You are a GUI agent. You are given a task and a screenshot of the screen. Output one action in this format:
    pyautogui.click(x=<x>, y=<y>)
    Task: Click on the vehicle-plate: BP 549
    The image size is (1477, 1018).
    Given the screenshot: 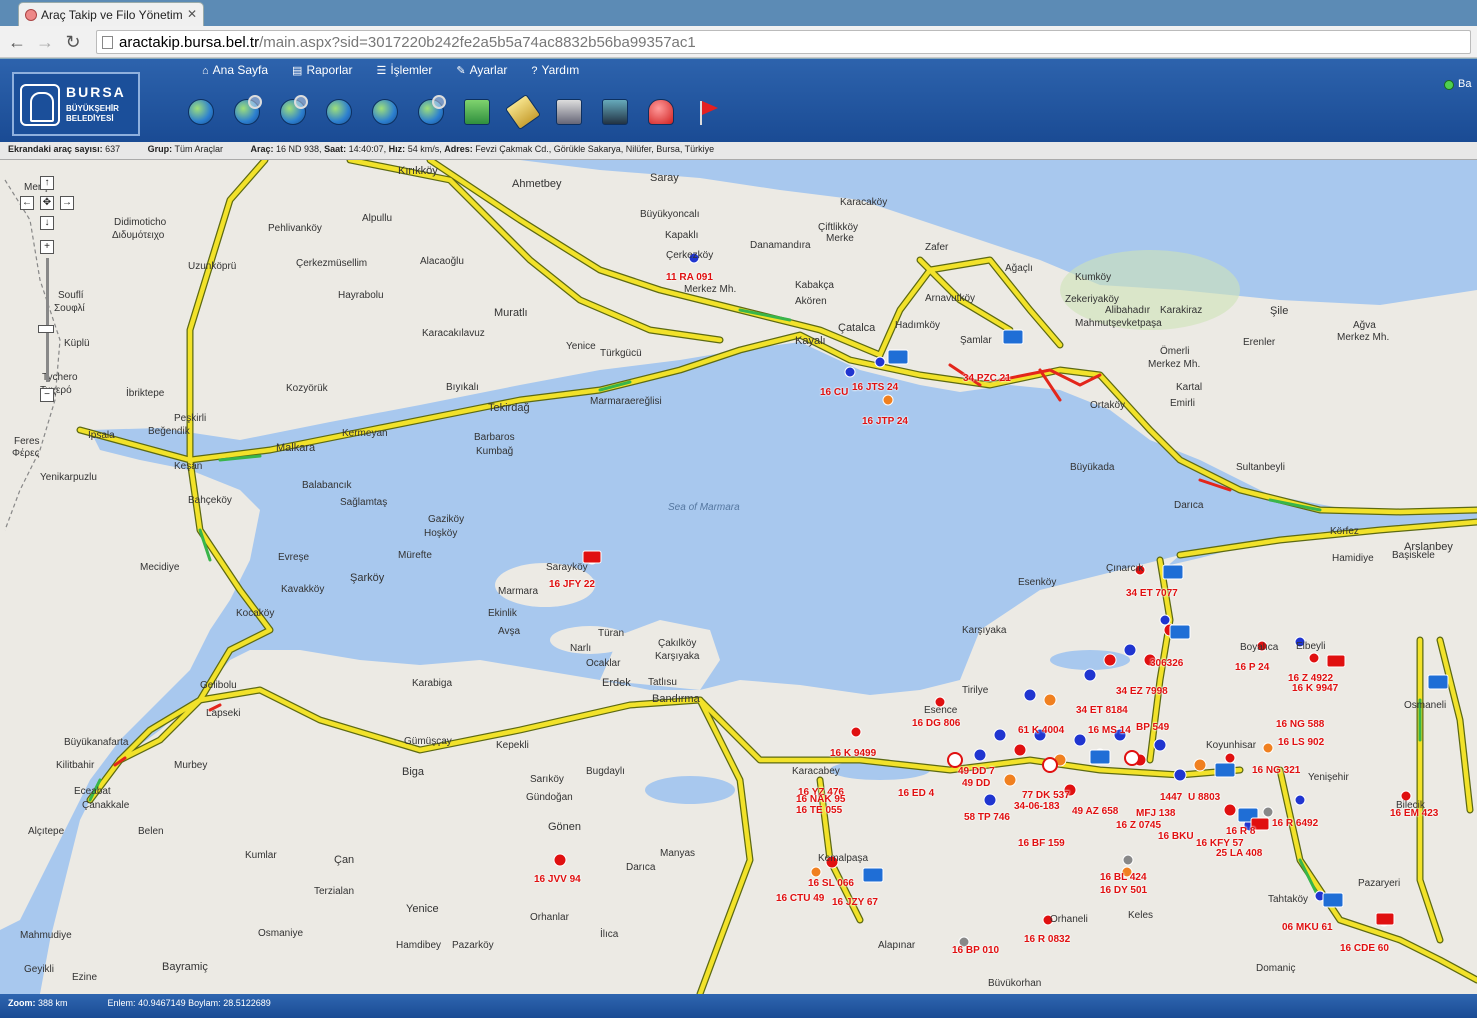 What is the action you would take?
    pyautogui.click(x=1152, y=727)
    